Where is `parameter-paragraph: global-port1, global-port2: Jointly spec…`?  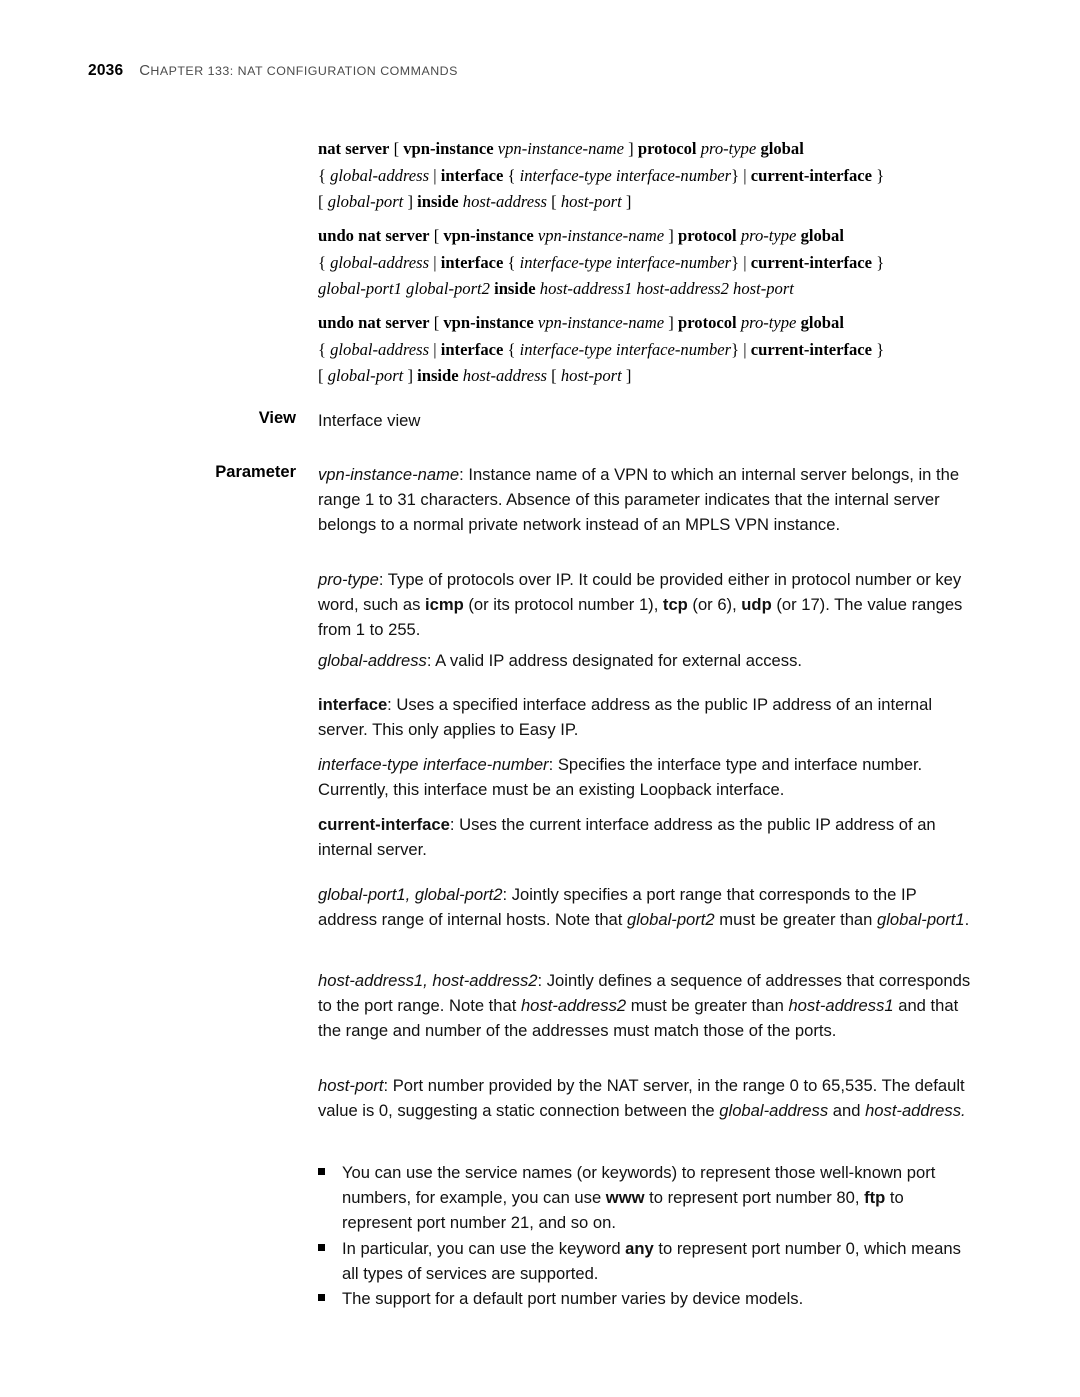
parameter-paragraph: global-port1, global-port2: Jointly spec… is located at coordinates (644, 907).